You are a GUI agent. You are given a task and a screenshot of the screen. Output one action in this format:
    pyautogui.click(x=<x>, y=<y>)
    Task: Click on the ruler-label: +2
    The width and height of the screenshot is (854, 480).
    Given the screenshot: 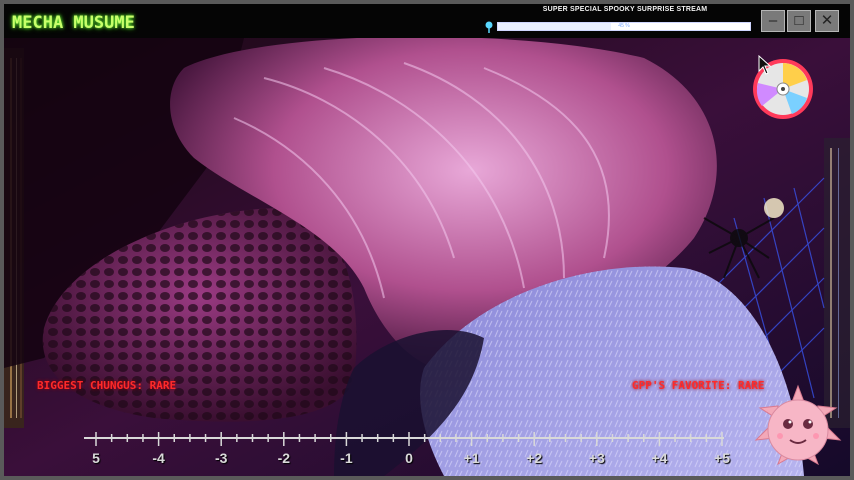 What is the action you would take?
    pyautogui.click(x=534, y=458)
    